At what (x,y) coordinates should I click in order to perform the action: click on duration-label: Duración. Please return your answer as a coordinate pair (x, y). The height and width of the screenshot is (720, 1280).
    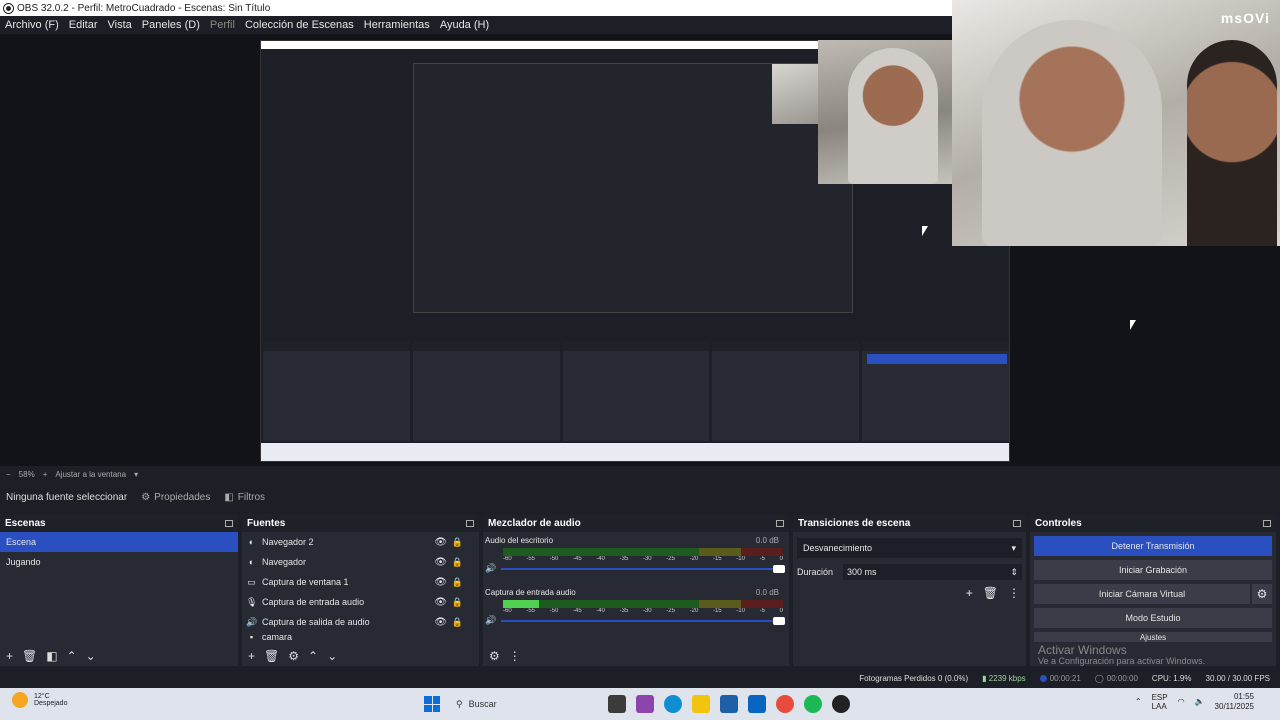
    Looking at the image, I should click on (815, 572).